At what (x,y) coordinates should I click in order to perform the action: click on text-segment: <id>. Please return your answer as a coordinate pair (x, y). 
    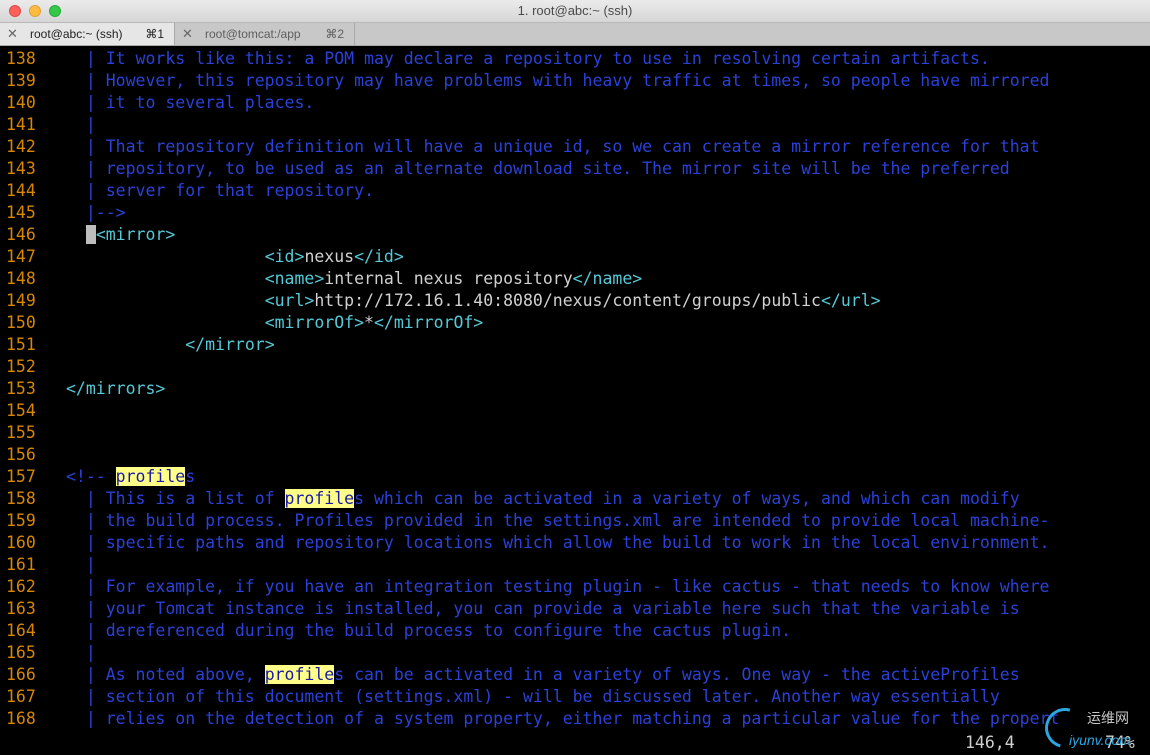
    Looking at the image, I should click on (284, 256).